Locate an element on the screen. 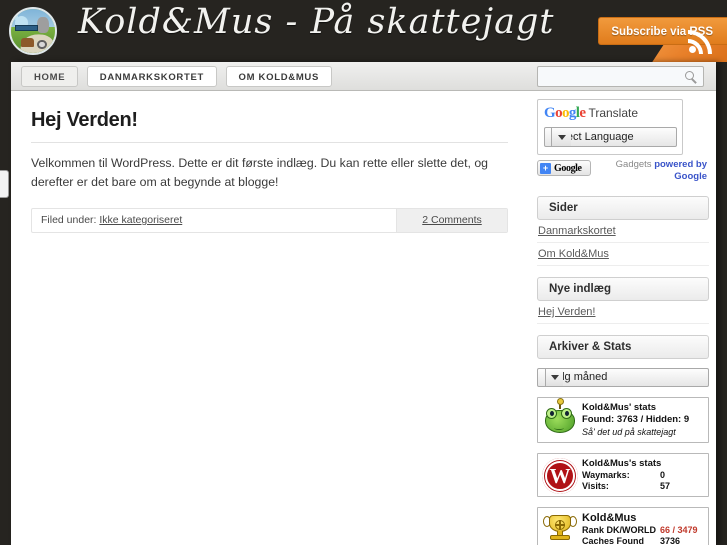 Image resolution: width=727 pixels, height=545 pixels. archive-month-select: Vælg måned is located at coordinates (623, 377).